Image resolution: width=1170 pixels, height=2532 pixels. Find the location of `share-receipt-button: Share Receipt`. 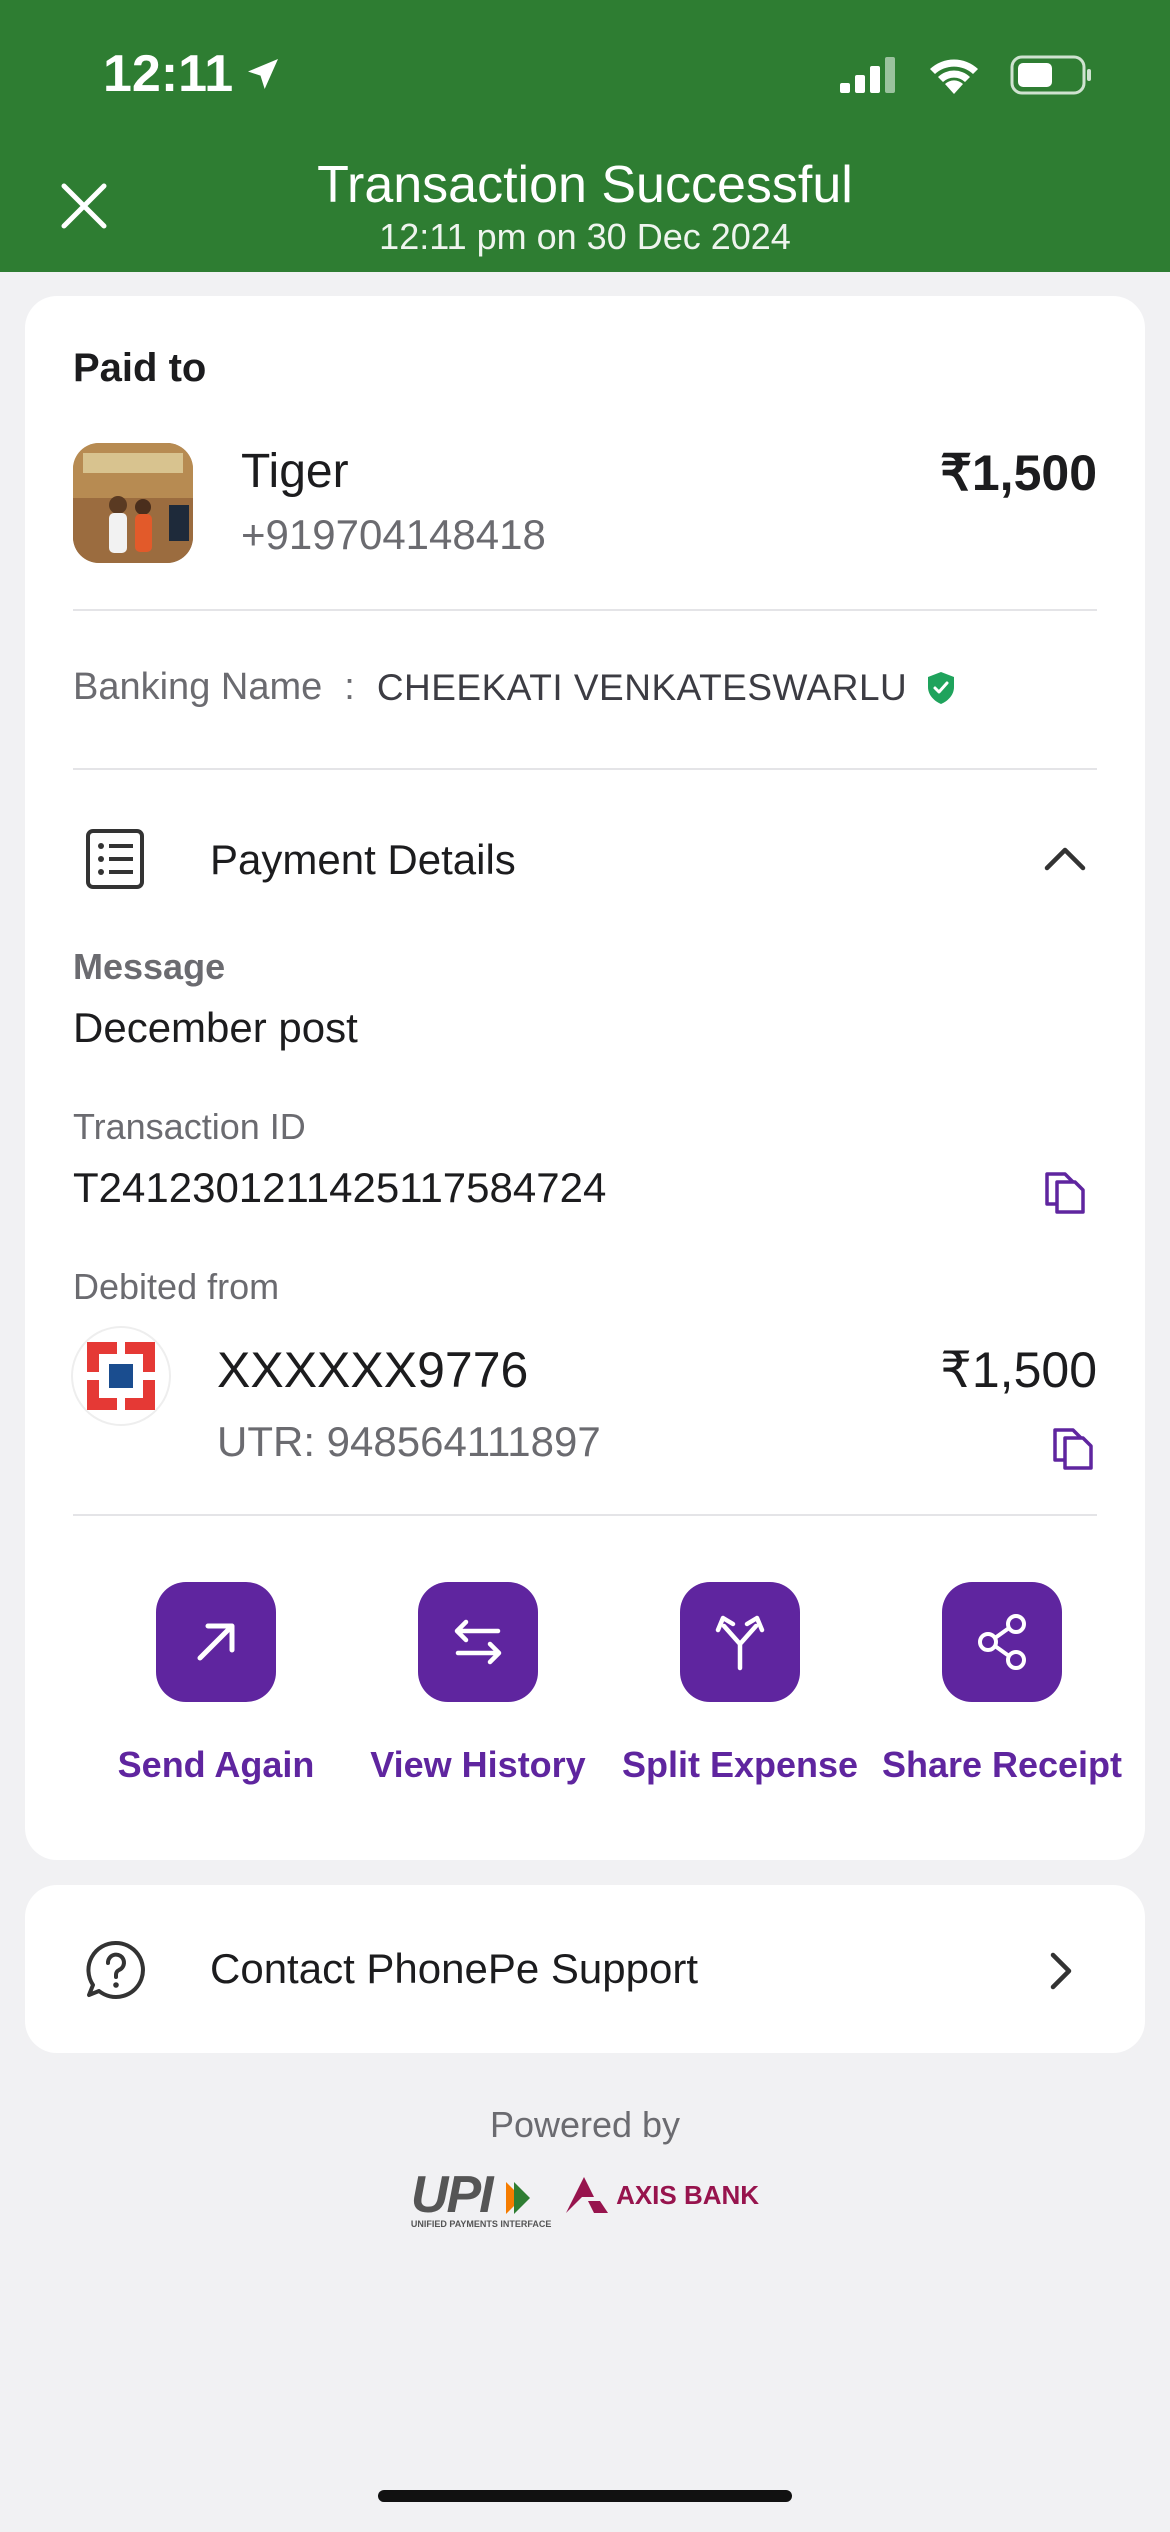

share-receipt-button: Share Receipt is located at coordinates (1002, 1684).